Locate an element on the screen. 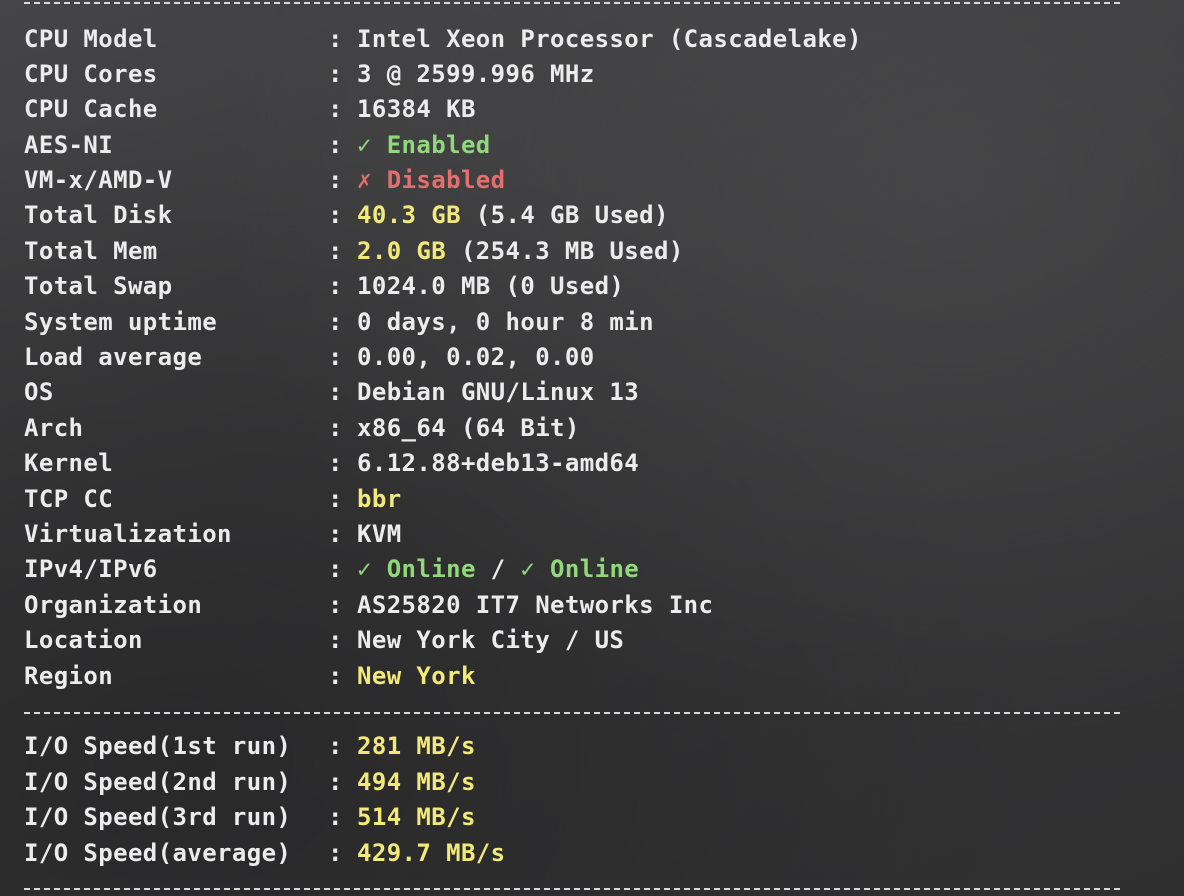 The height and width of the screenshot is (896, 1184). label: Total Swap is located at coordinates (98, 286).